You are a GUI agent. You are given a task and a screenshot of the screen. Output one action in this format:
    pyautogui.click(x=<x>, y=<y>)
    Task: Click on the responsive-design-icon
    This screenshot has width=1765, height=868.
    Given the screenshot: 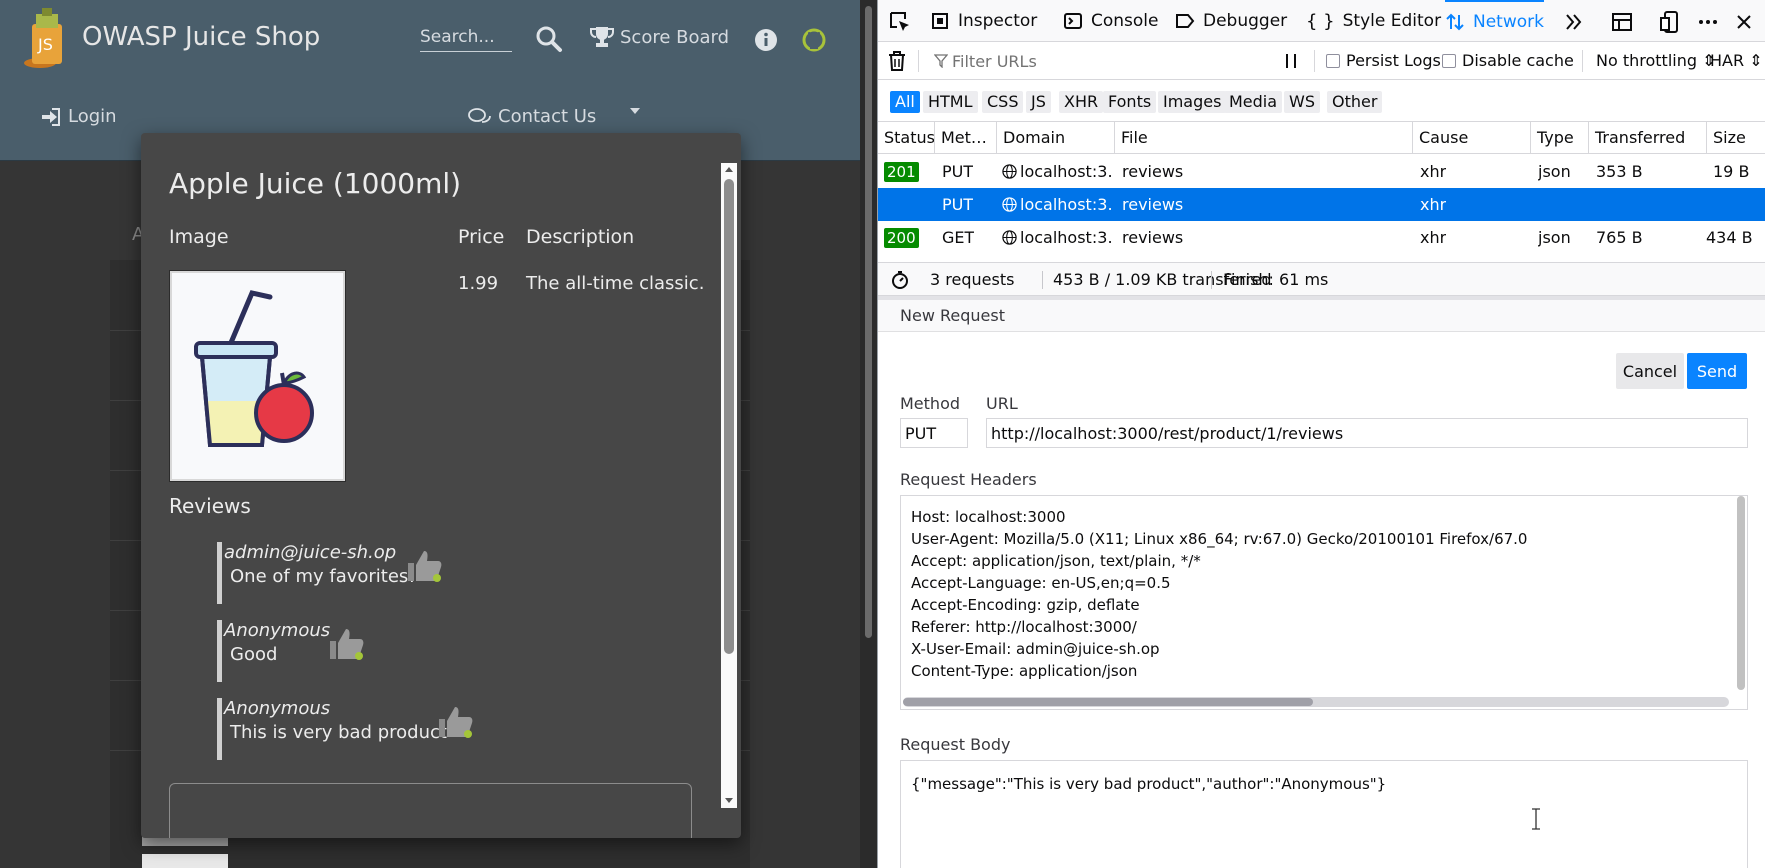 What is the action you would take?
    pyautogui.click(x=1670, y=22)
    